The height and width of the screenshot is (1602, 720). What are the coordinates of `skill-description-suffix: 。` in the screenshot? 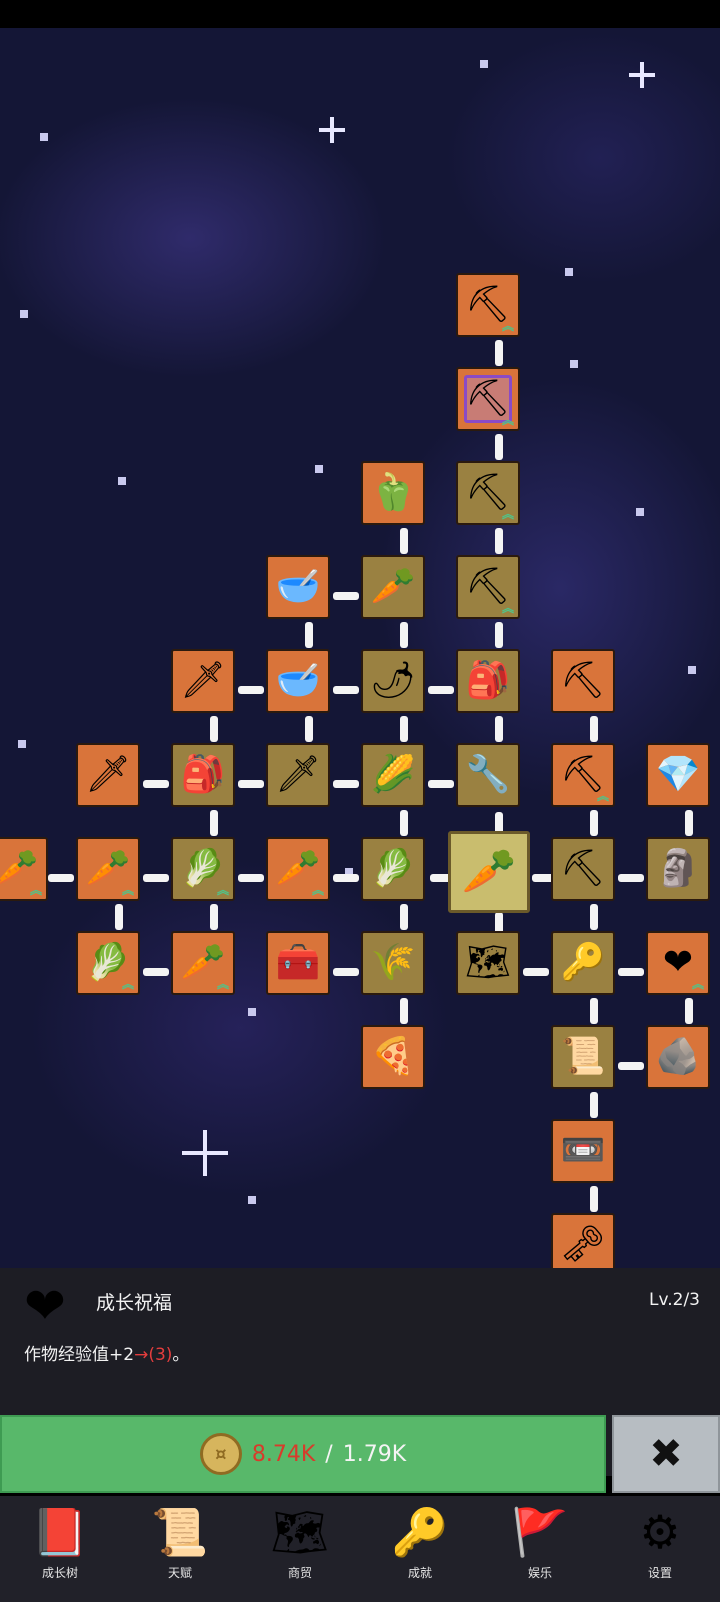 It's located at (181, 1355).